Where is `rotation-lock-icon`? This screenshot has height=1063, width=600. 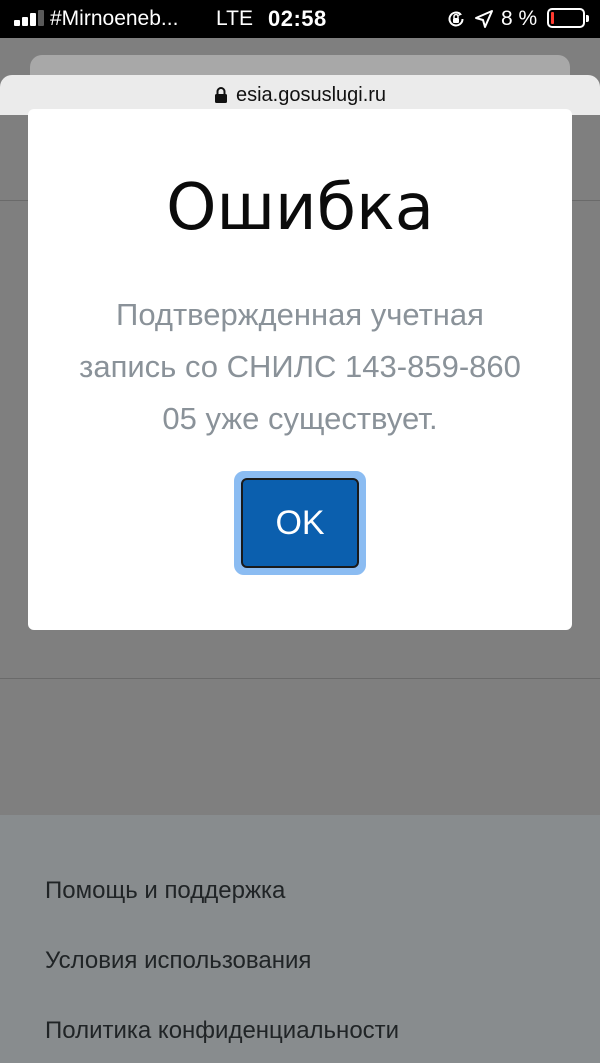
rotation-lock-icon is located at coordinates (456, 19).